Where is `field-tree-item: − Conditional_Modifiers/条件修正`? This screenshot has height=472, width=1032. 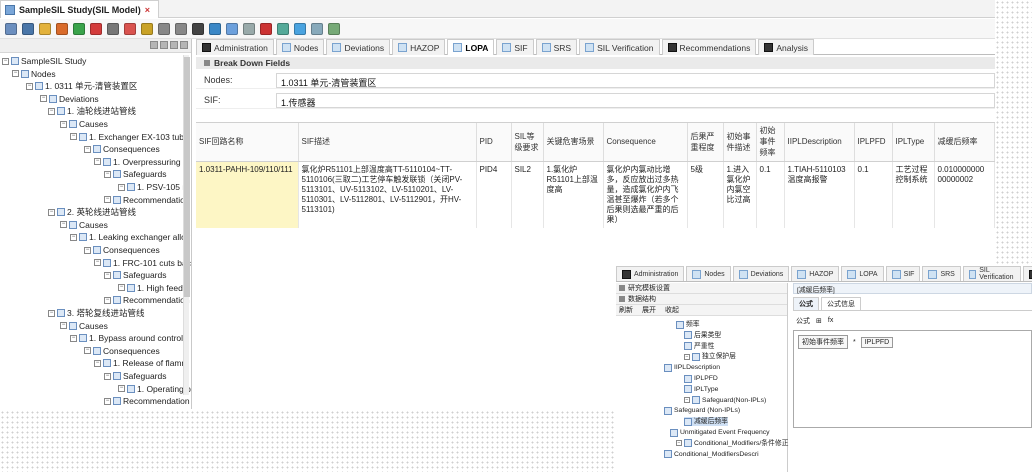
field-tree-item: − Conditional_Modifiers/条件修正 is located at coordinates (732, 443).